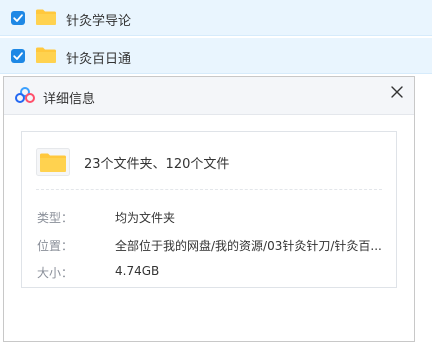 This screenshot has width=432, height=347. I want to click on file-name: 针灸学导论, so click(98, 19).